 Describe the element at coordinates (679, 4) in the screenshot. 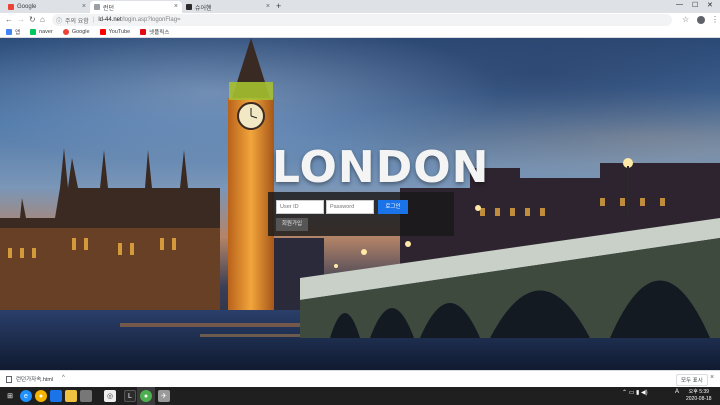

I see `minimize-icon: —` at that location.